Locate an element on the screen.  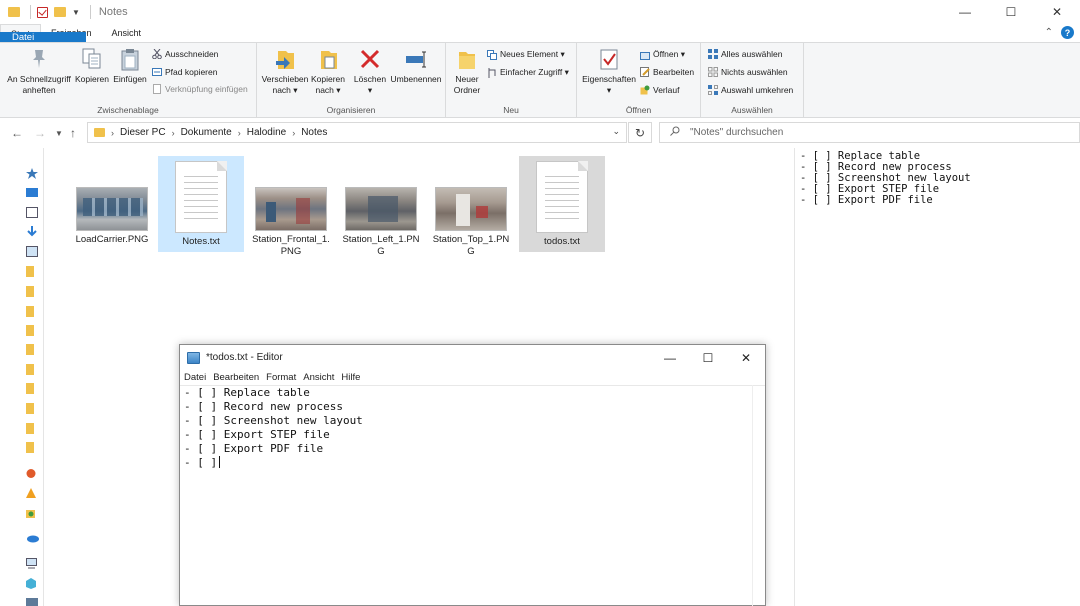
pin-label-1: An Schnellzugriff is located at coordinates (39, 79).